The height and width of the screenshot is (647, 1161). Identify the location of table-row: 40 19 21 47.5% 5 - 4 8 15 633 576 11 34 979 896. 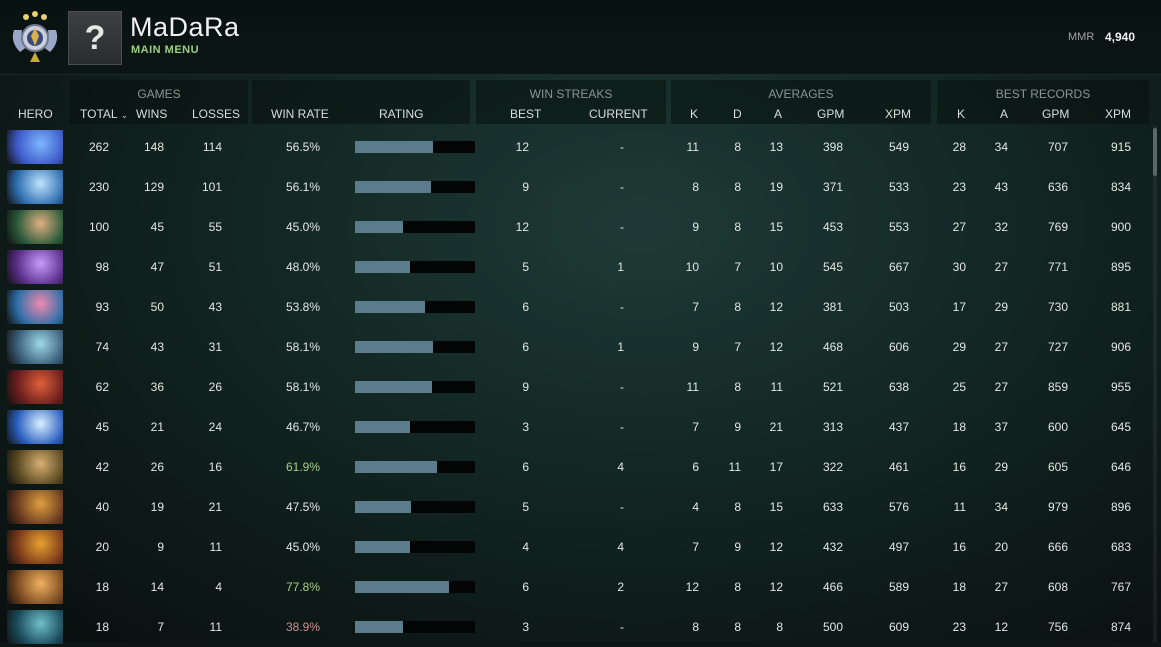
(575, 507).